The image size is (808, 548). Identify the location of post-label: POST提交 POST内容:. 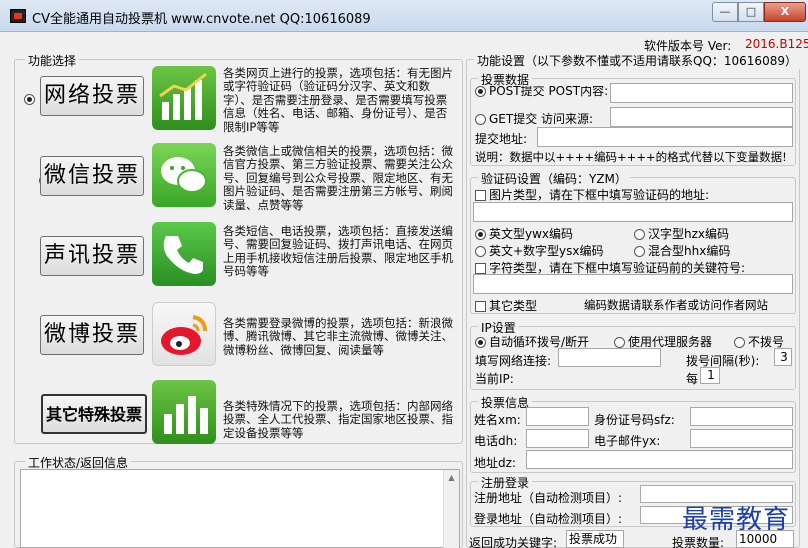
(549, 92).